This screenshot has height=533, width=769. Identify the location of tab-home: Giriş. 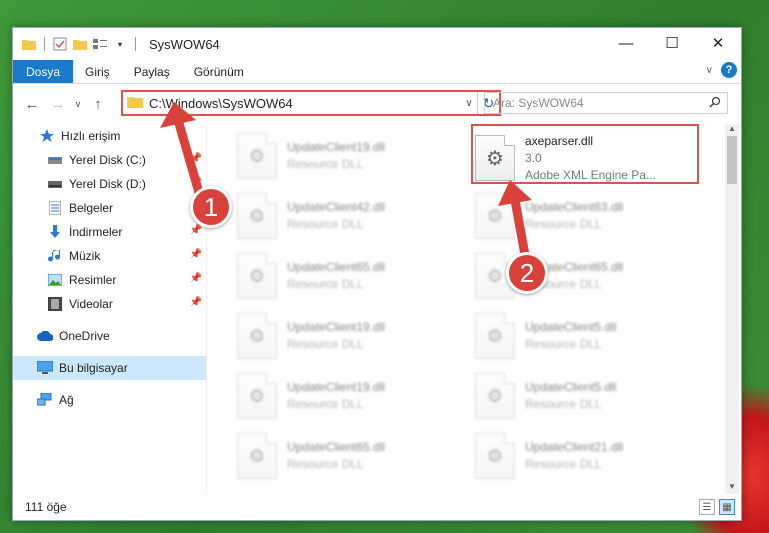
(97, 71).